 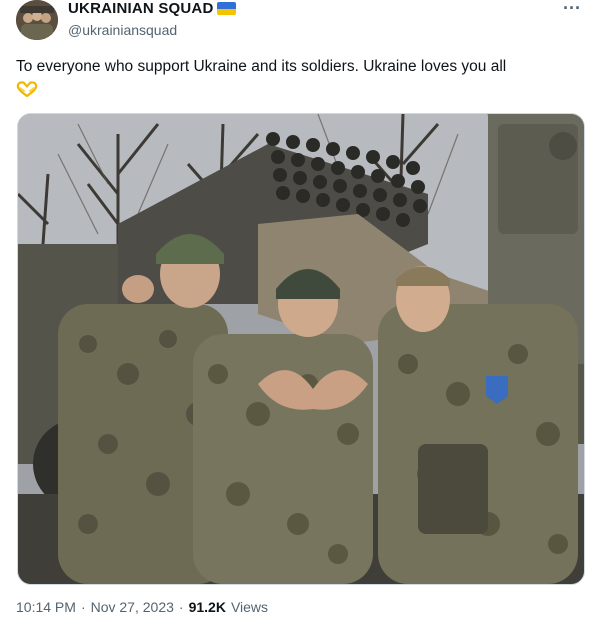 I want to click on tweet-time: 10:14 PM, so click(x=46, y=607).